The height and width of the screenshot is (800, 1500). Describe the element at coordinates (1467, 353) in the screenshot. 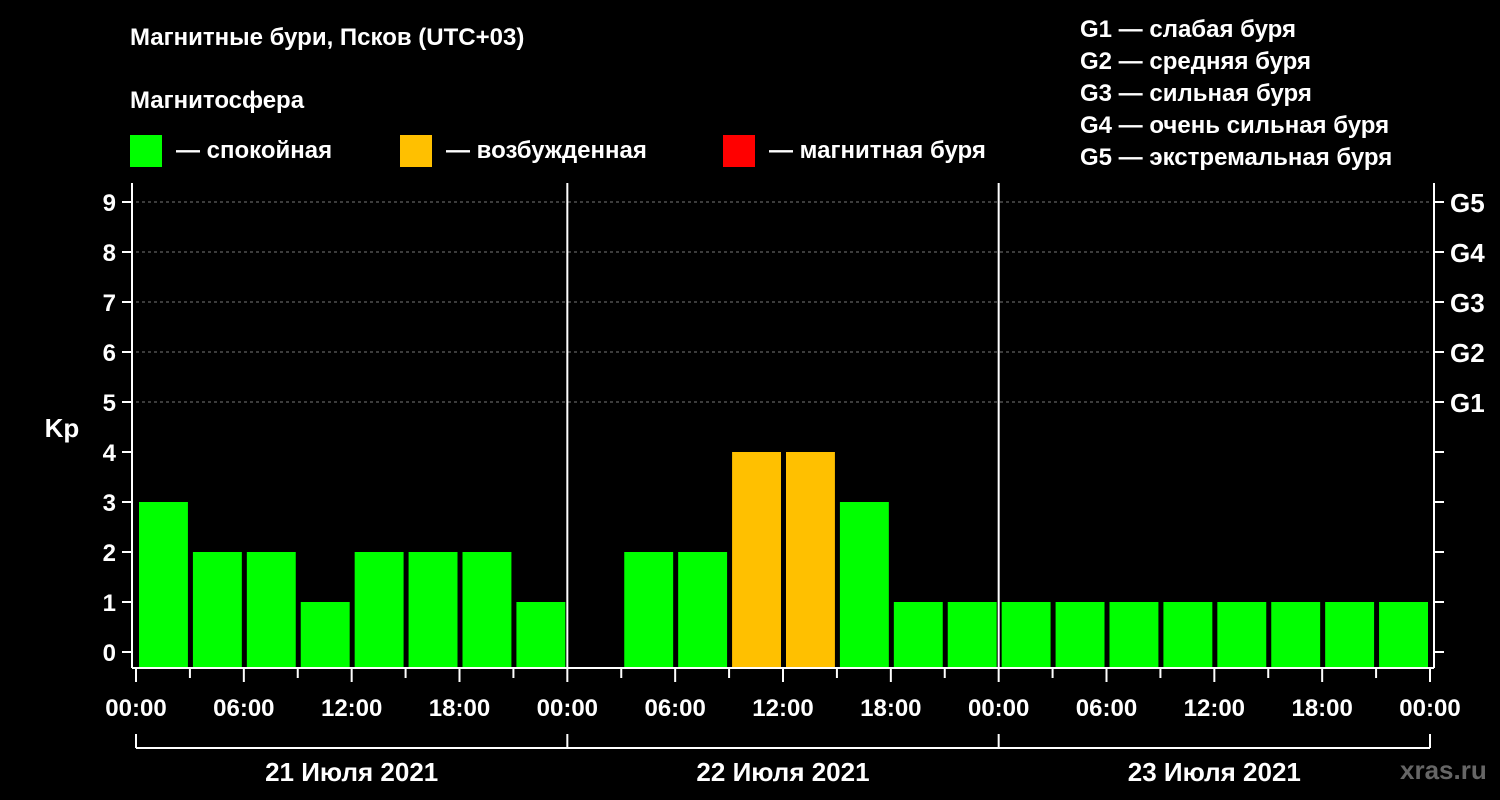

I see `g-level-label: G2` at that location.